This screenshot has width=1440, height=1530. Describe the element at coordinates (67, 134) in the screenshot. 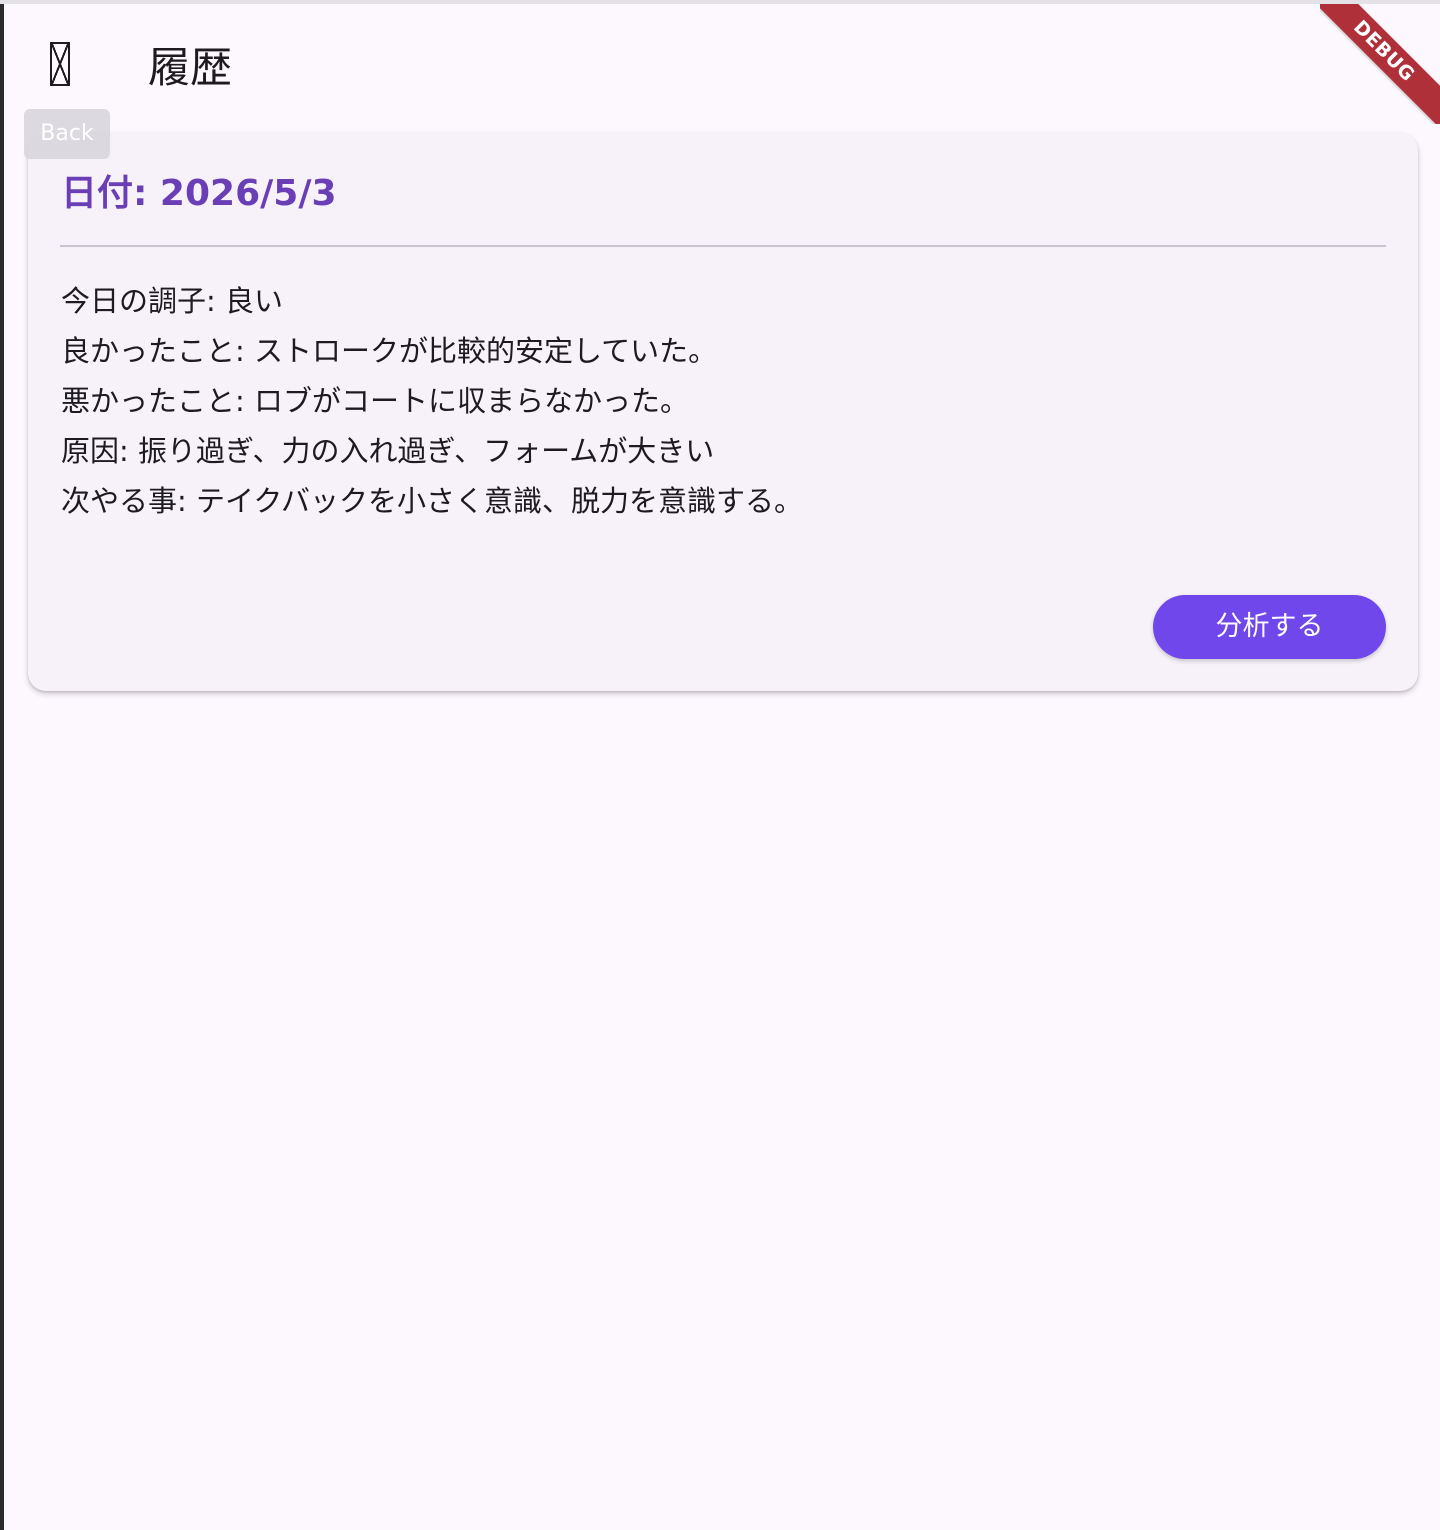

I see `back-tooltip: Back` at that location.